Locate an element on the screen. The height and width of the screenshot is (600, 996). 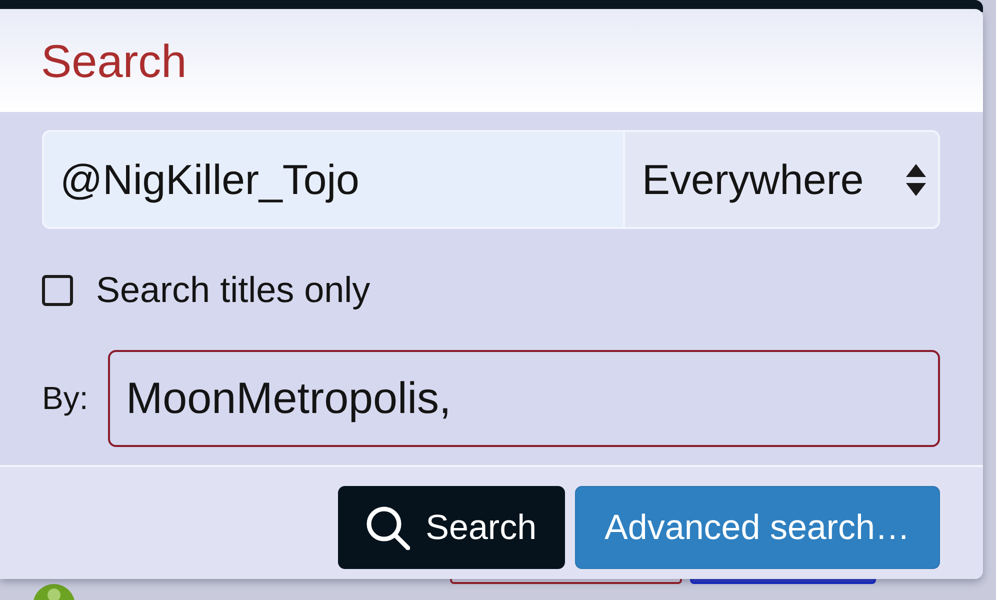
search-button: Search is located at coordinates (451, 527).